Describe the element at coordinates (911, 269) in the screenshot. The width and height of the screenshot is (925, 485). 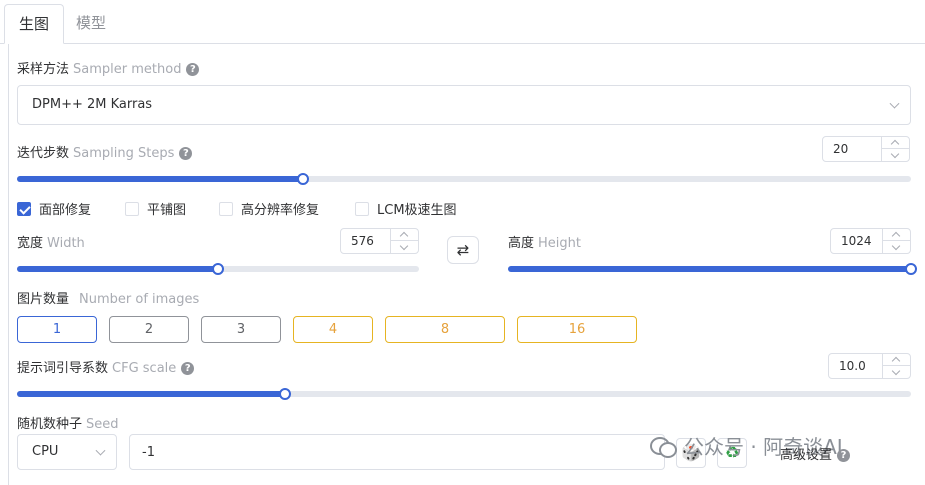
I see `height-slider-thumb` at that location.